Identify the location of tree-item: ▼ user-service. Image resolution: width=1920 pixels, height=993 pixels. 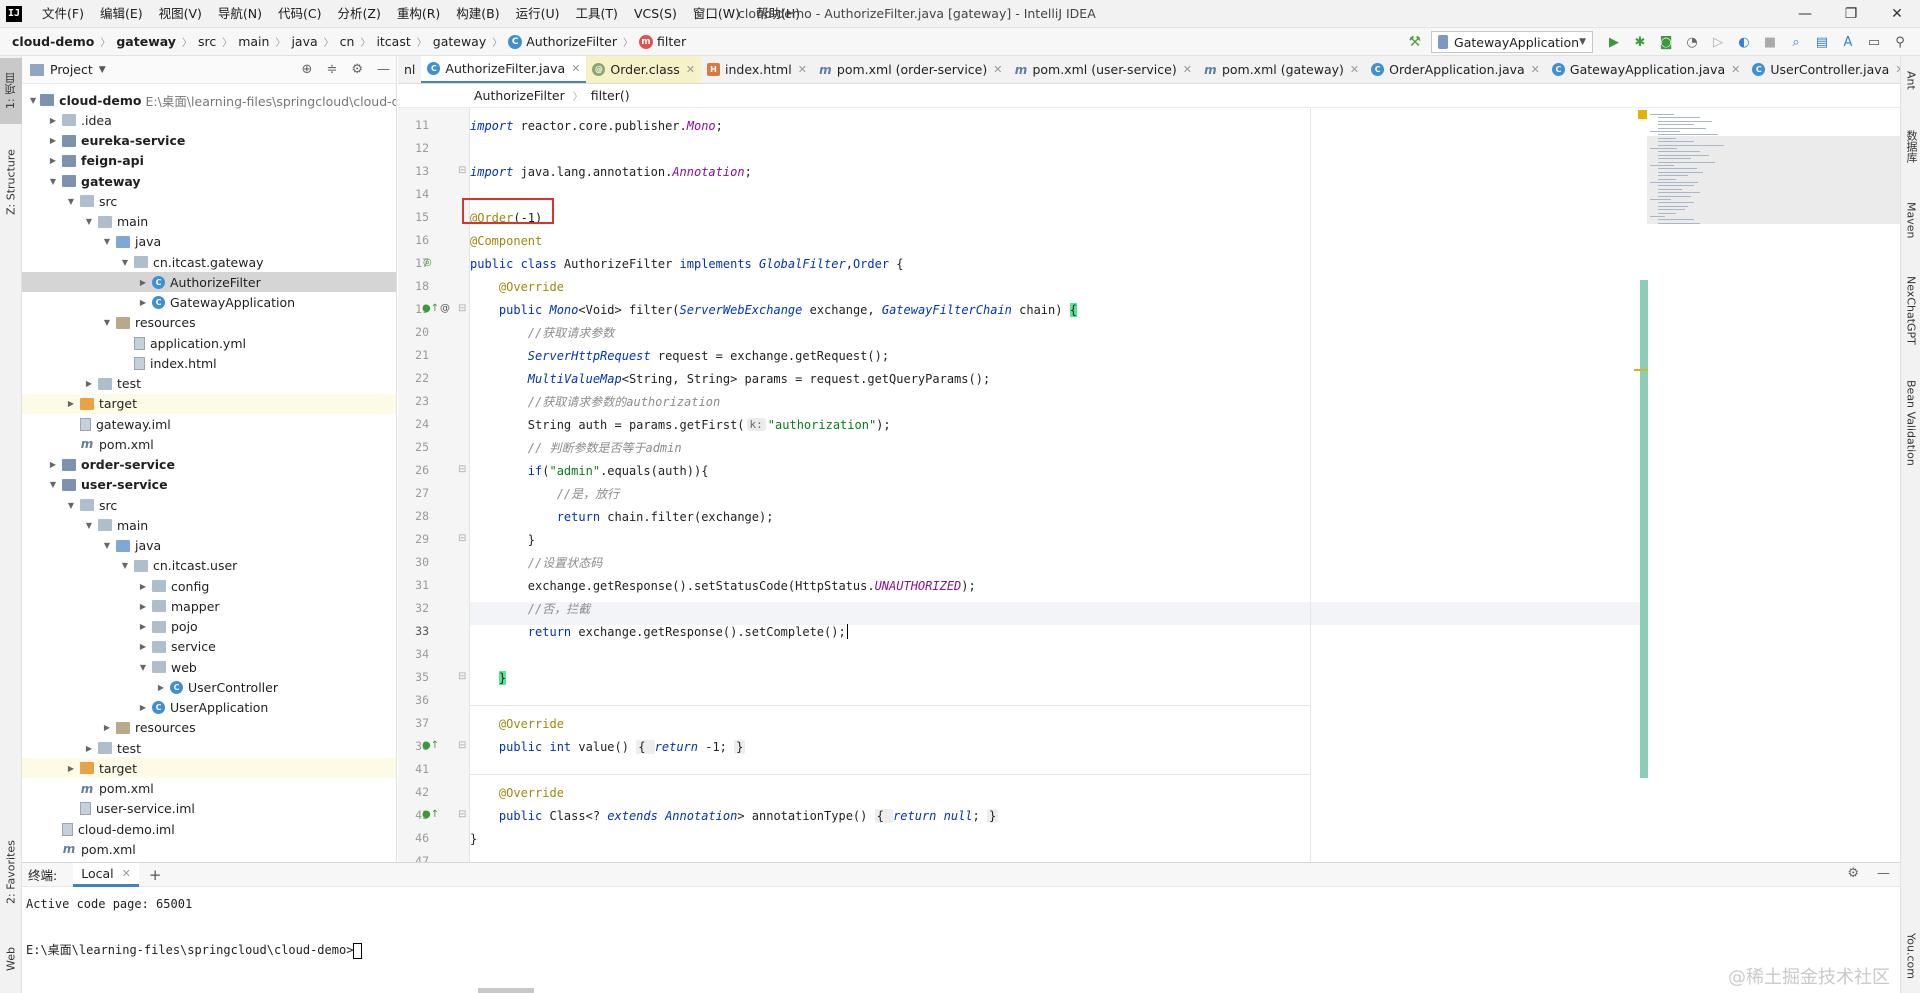
(209, 485).